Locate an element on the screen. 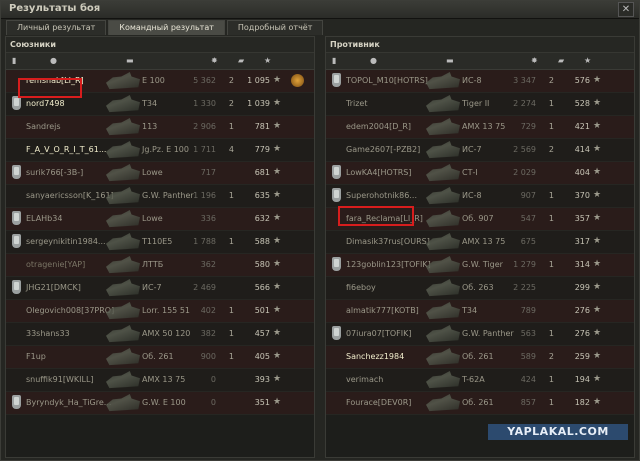  table-row: LowKA4[HOTRS] СТ-I 2 029 404 ★ is located at coordinates (480, 173).